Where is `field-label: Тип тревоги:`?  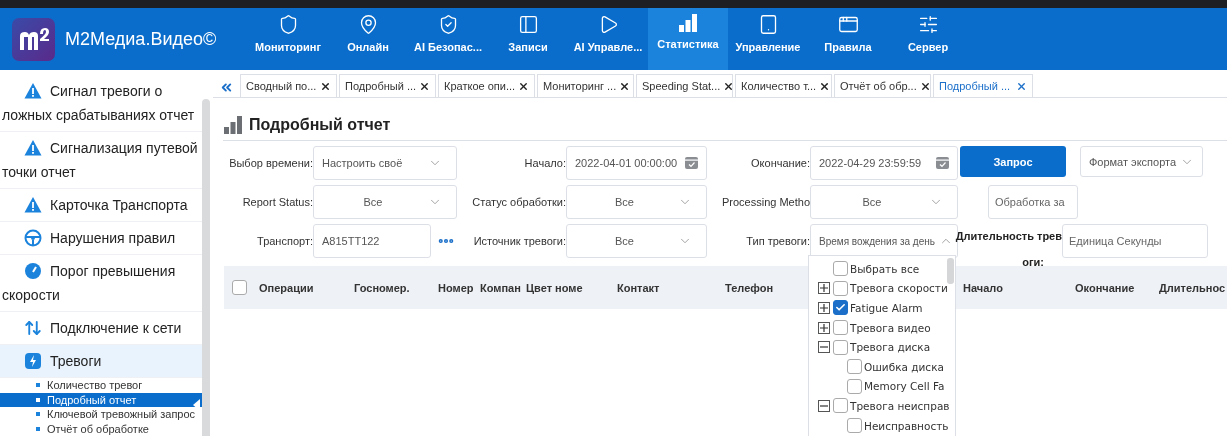
field-label: Тип тревоги: is located at coordinates (777, 241).